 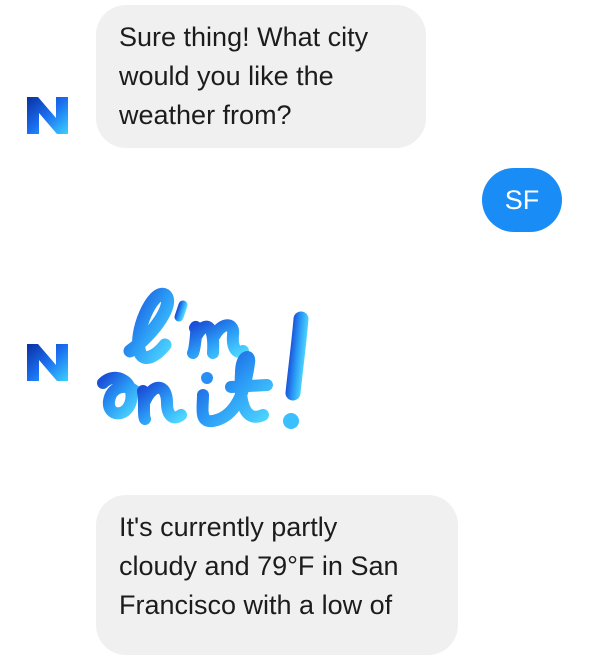 I want to click on im-on-it-sticker: I'm on it!, so click(x=212, y=363).